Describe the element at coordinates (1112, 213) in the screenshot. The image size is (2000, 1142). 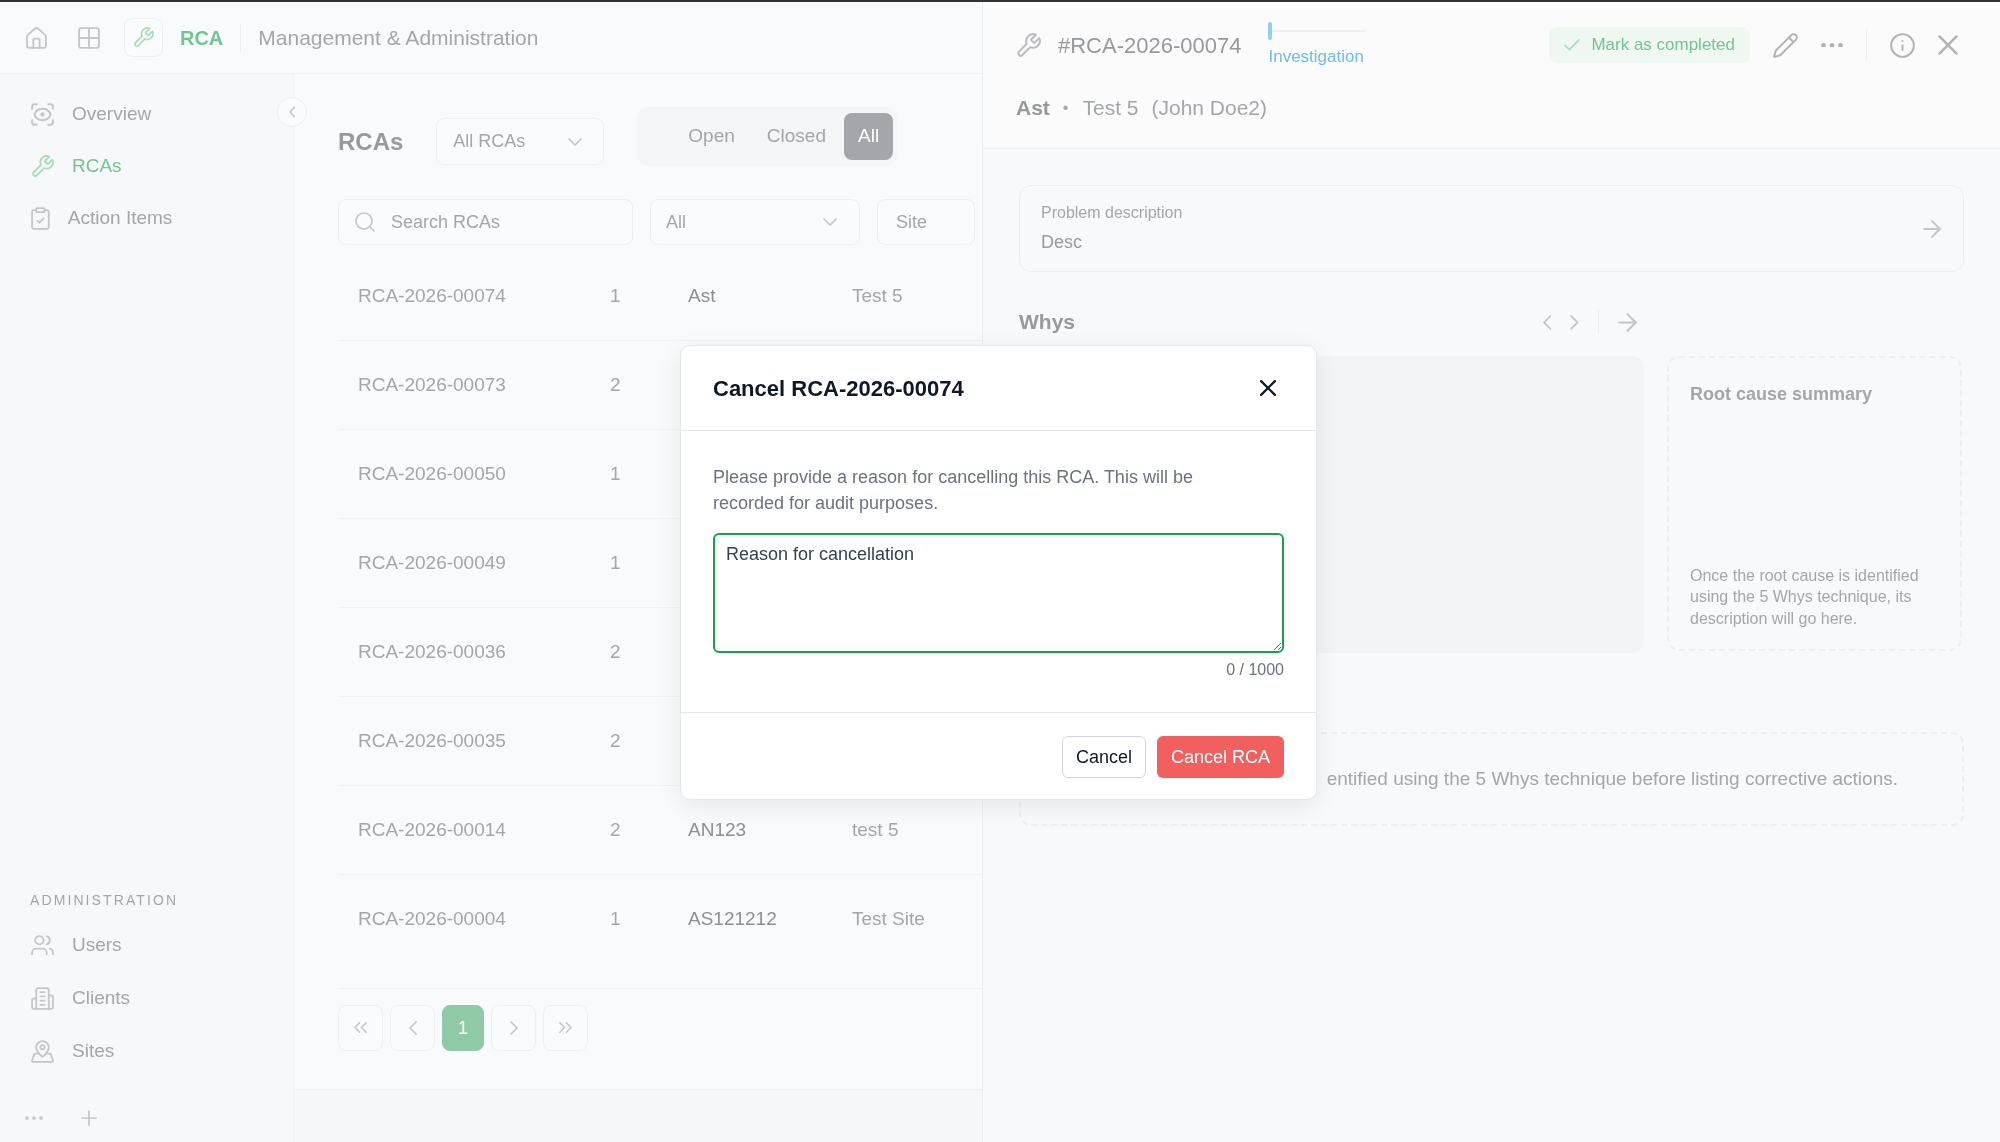
I see `field-label: Problem description` at that location.